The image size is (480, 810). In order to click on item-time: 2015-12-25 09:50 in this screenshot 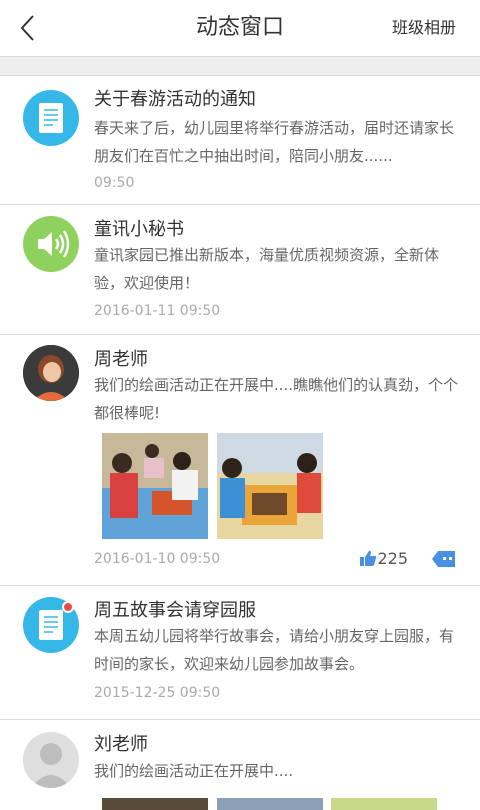, I will do `click(157, 693)`.